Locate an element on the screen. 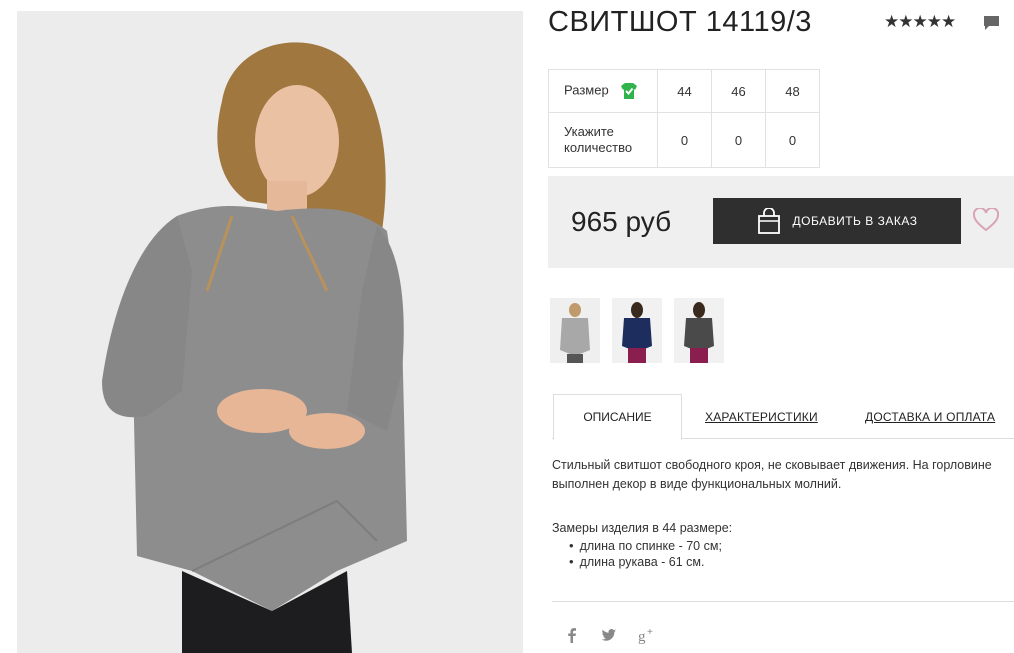 This screenshot has height=653, width=1014. measures-title: Замеры изделия в 44 размере: is located at coordinates (642, 528).